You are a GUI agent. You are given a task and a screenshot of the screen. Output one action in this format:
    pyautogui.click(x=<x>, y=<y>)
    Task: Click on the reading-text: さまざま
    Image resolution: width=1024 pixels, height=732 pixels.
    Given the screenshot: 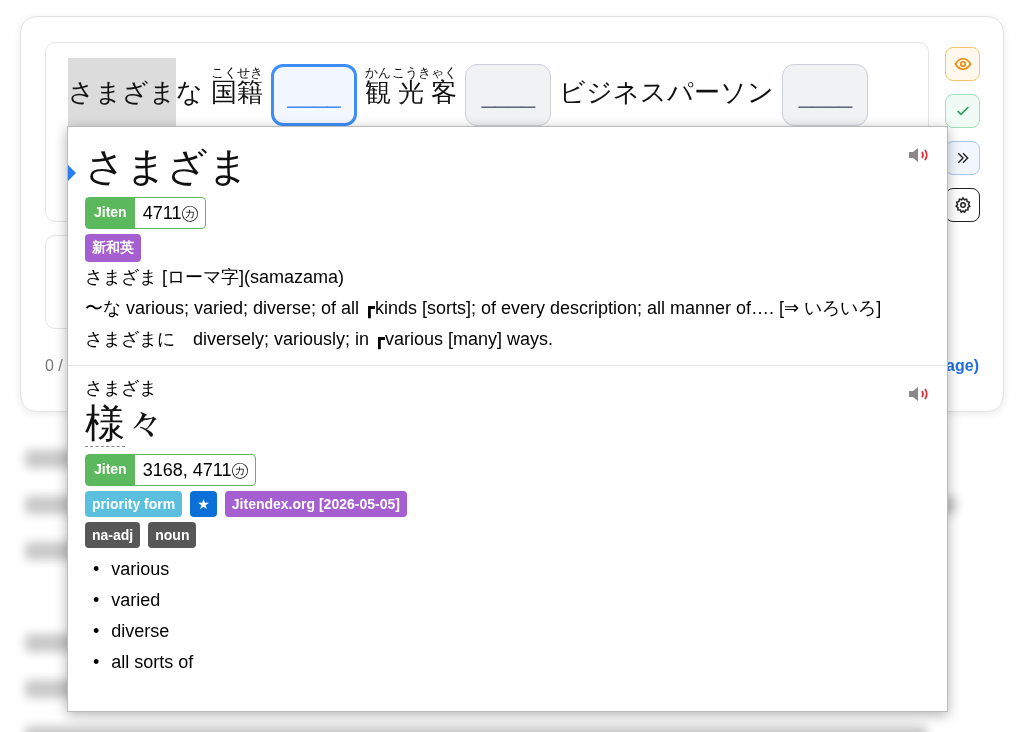 What is the action you would take?
    pyautogui.click(x=121, y=388)
    